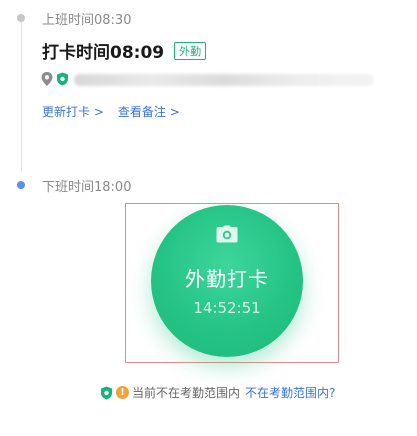  What do you see at coordinates (21, 96) in the screenshot?
I see `timeline-line` at bounding box center [21, 96].